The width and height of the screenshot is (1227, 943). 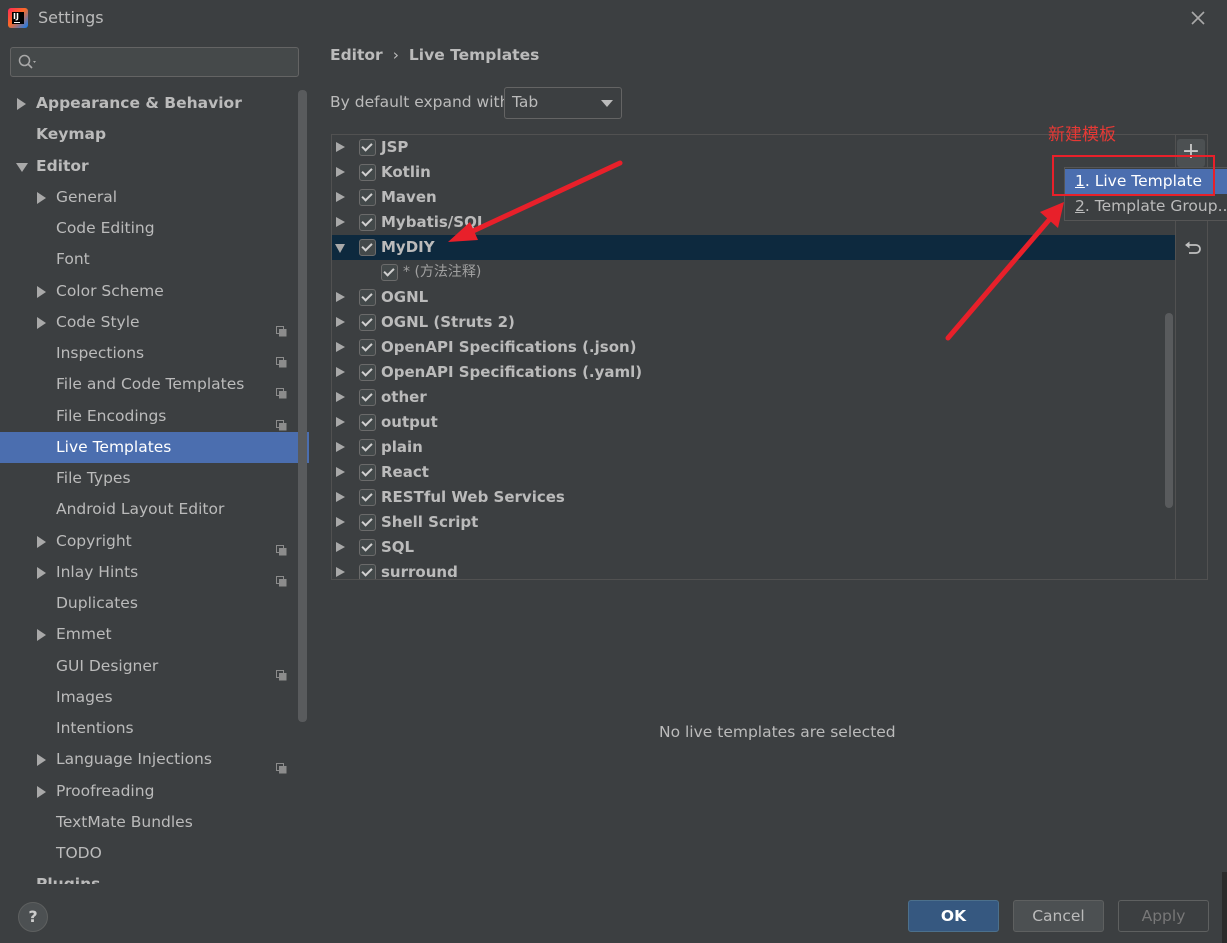 What do you see at coordinates (154, 353) in the screenshot?
I see `sidebar-item-inspections: Inspections` at bounding box center [154, 353].